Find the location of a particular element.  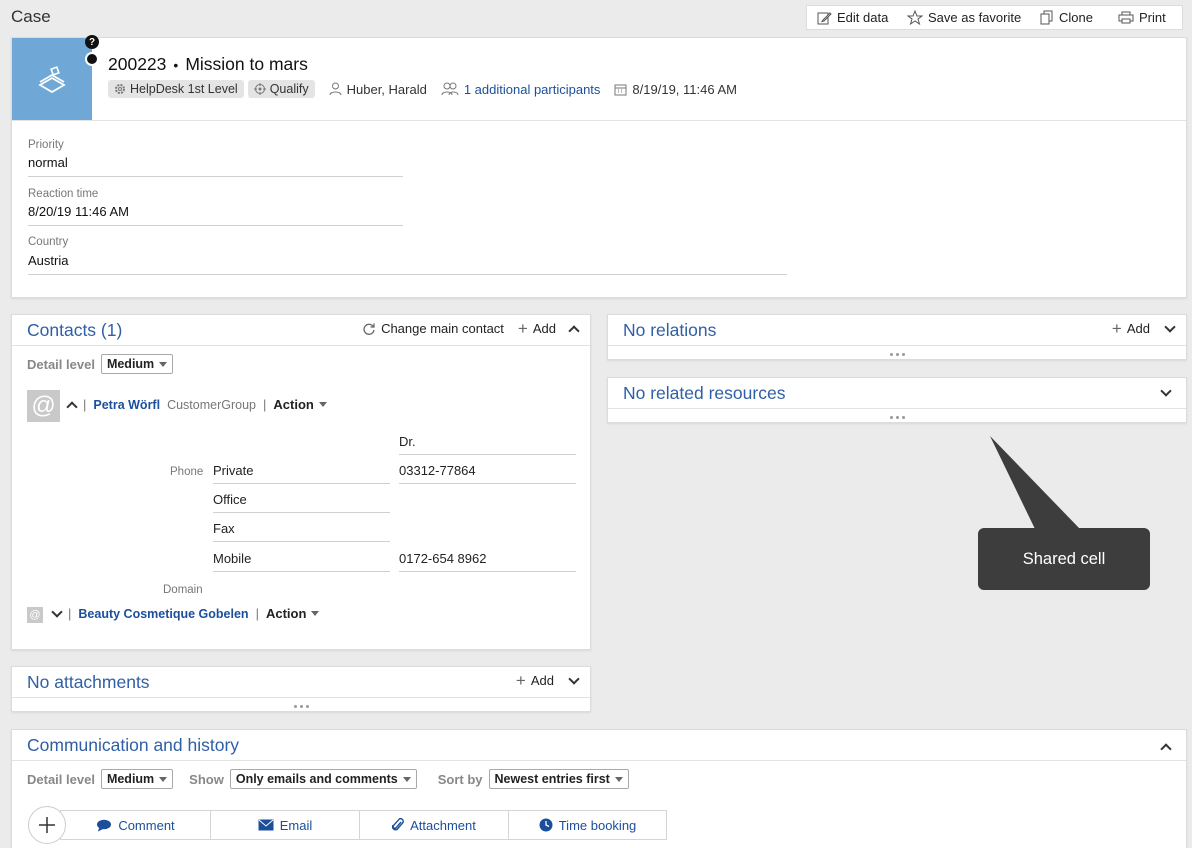

field-priority: Priority normal is located at coordinates (215, 158).